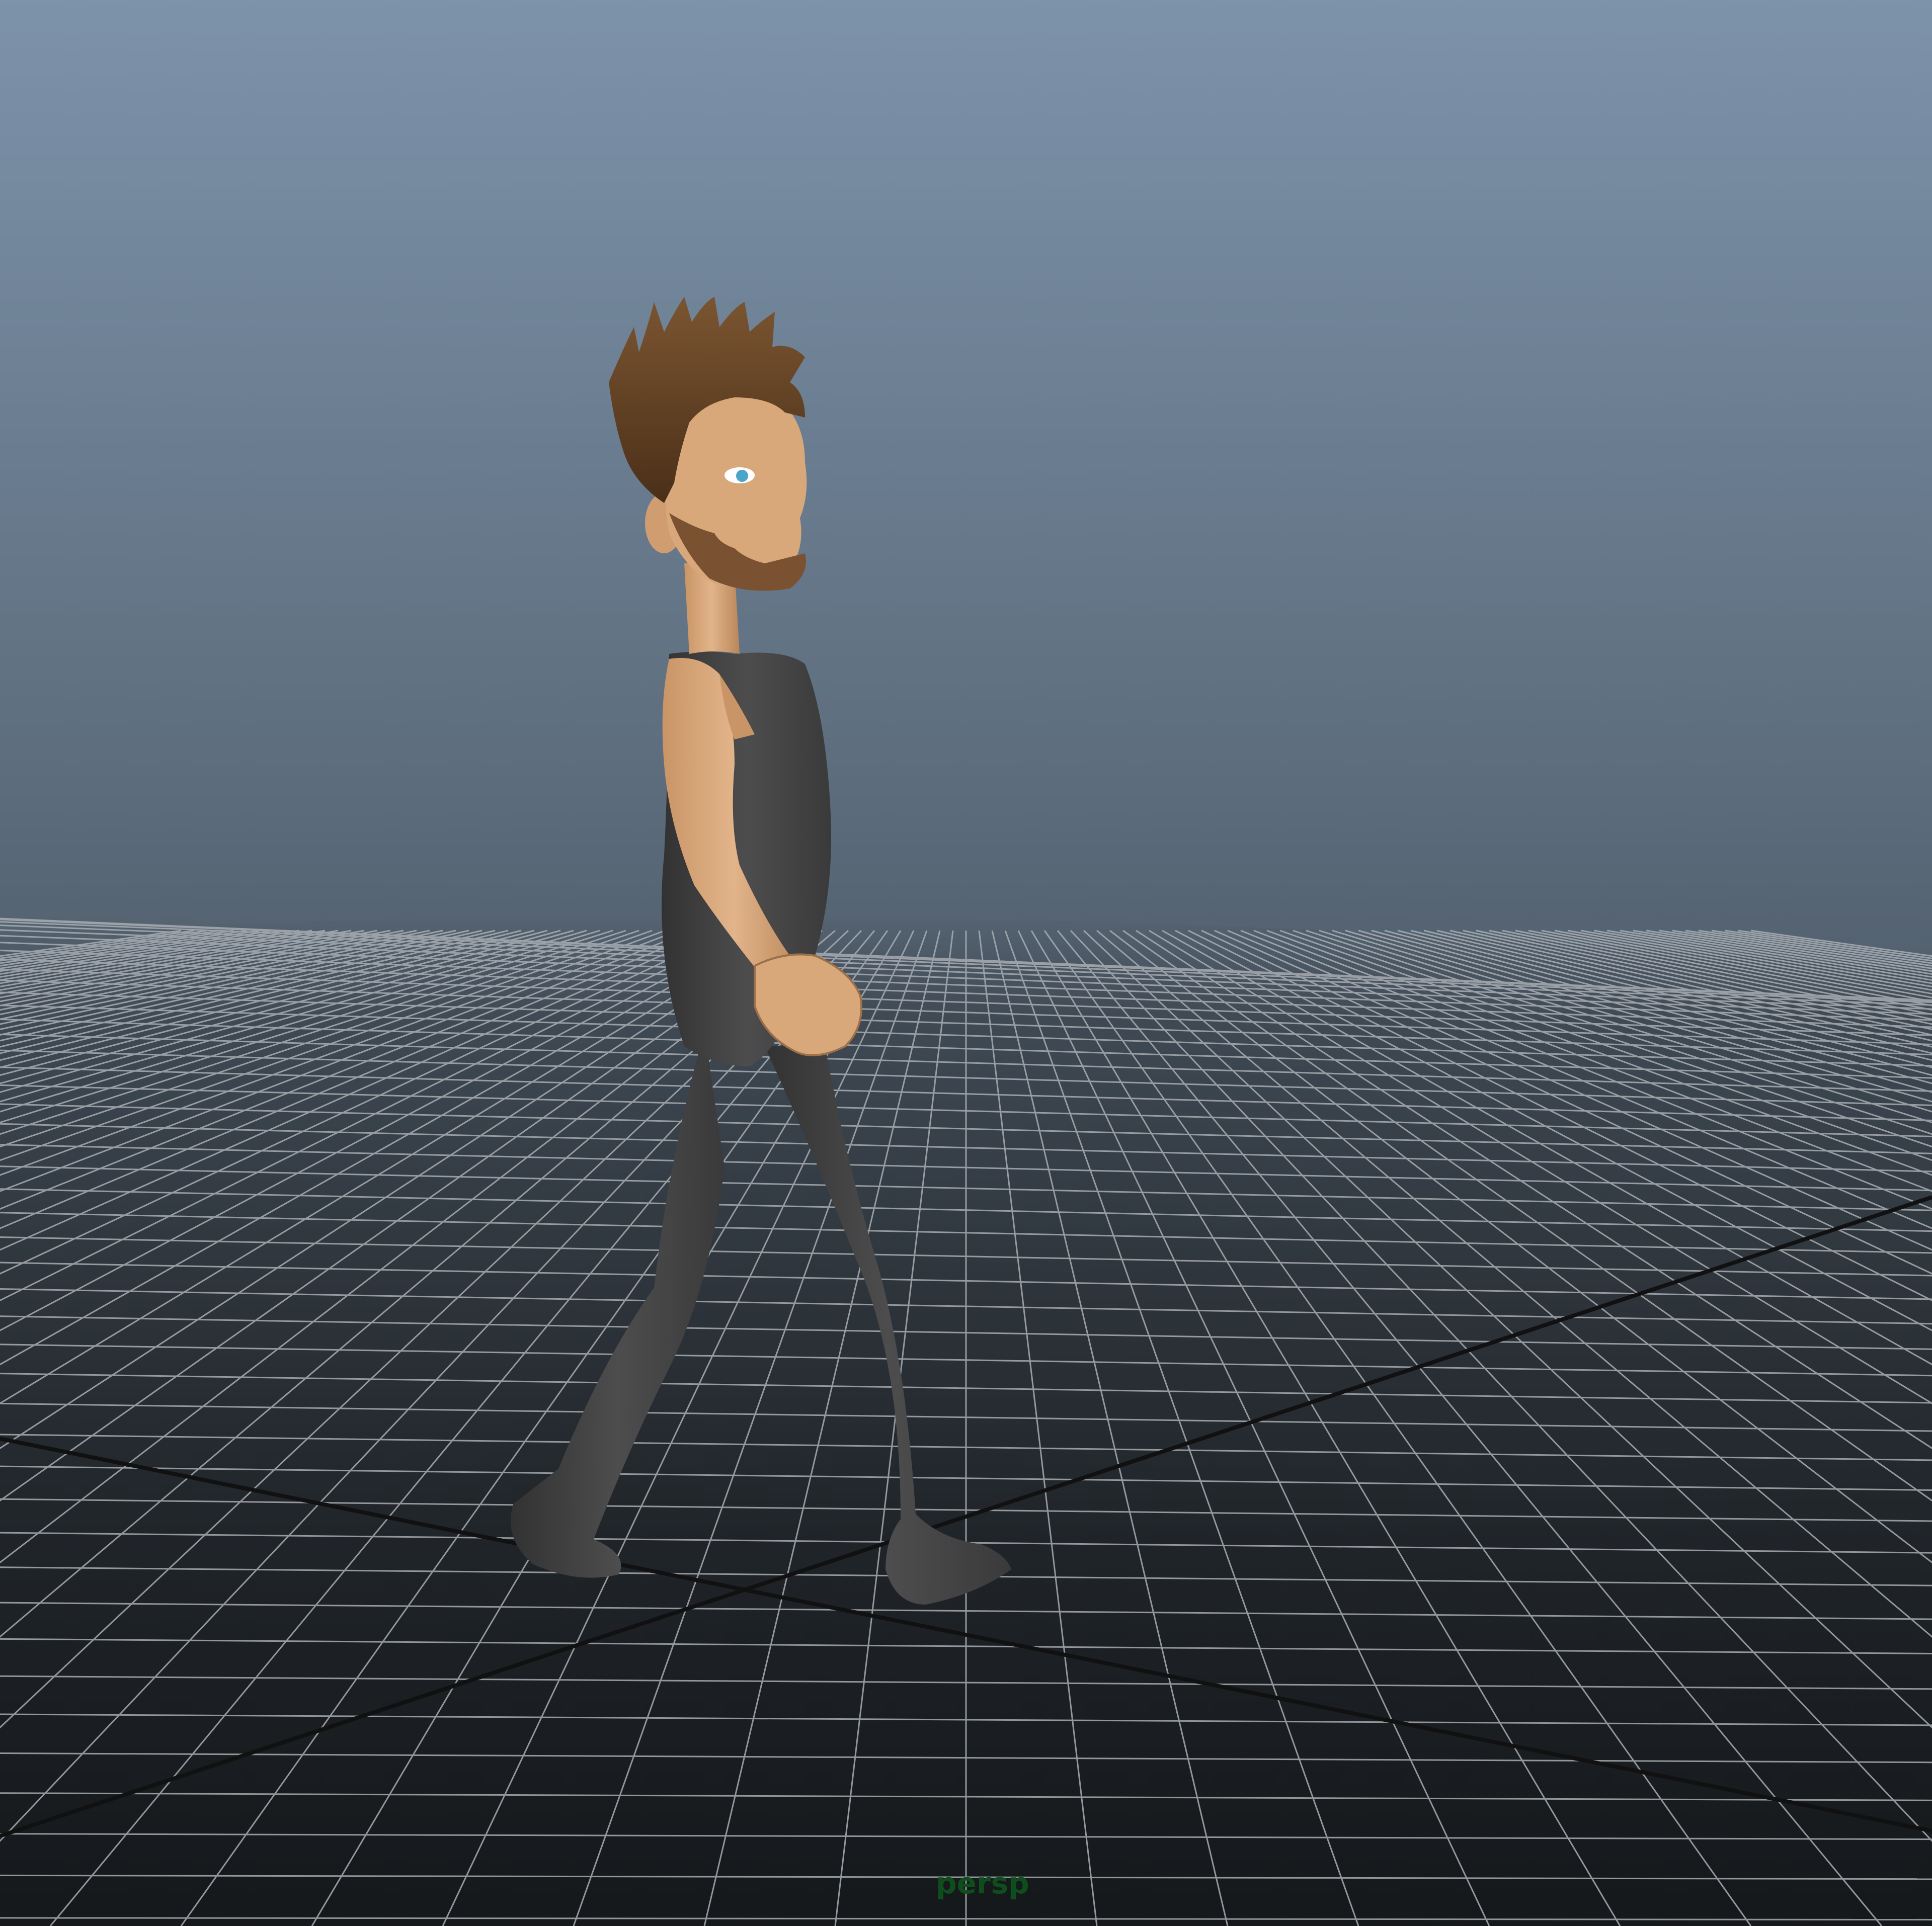 This screenshot has width=1932, height=1926. I want to click on camera-name-label: persp, so click(983, 1883).